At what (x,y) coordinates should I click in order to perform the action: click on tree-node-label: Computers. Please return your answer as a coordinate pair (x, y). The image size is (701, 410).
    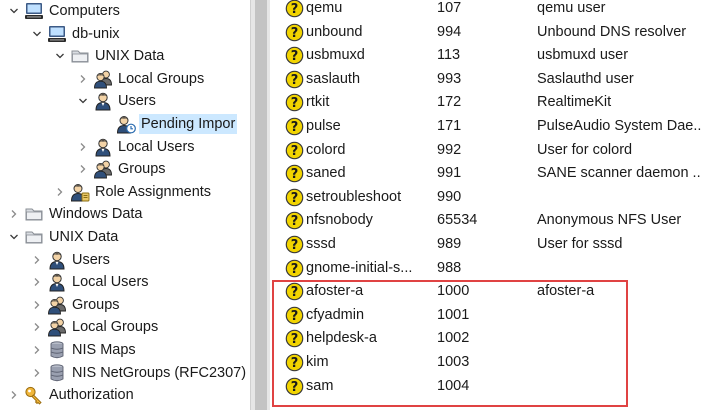
    Looking at the image, I should click on (84, 11).